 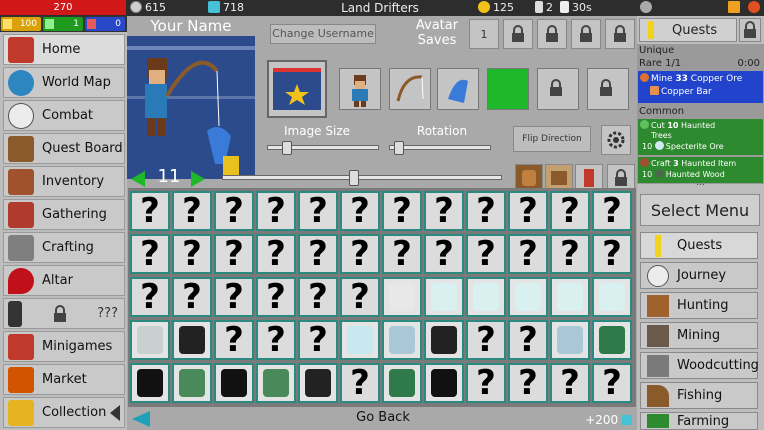 I want to click on collapse-arrow-icon, so click(x=115, y=412).